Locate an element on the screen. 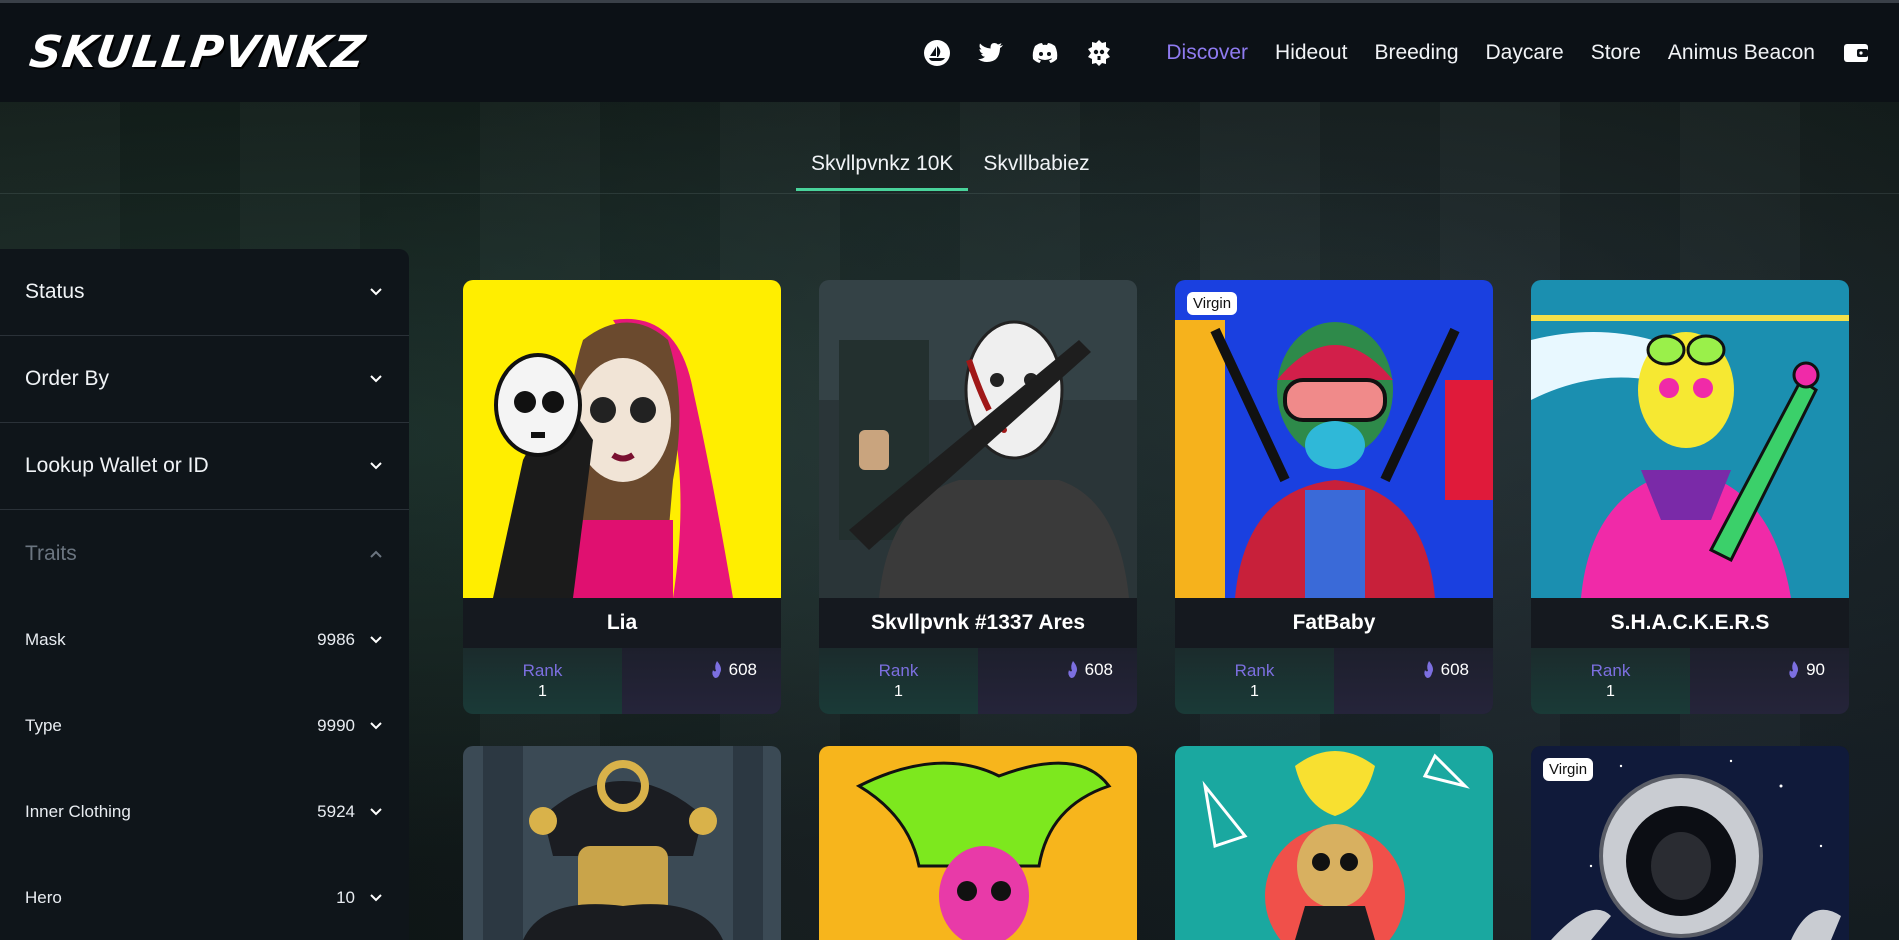 This screenshot has height=940, width=1899. trait-meta: 10 is located at coordinates (359, 898).